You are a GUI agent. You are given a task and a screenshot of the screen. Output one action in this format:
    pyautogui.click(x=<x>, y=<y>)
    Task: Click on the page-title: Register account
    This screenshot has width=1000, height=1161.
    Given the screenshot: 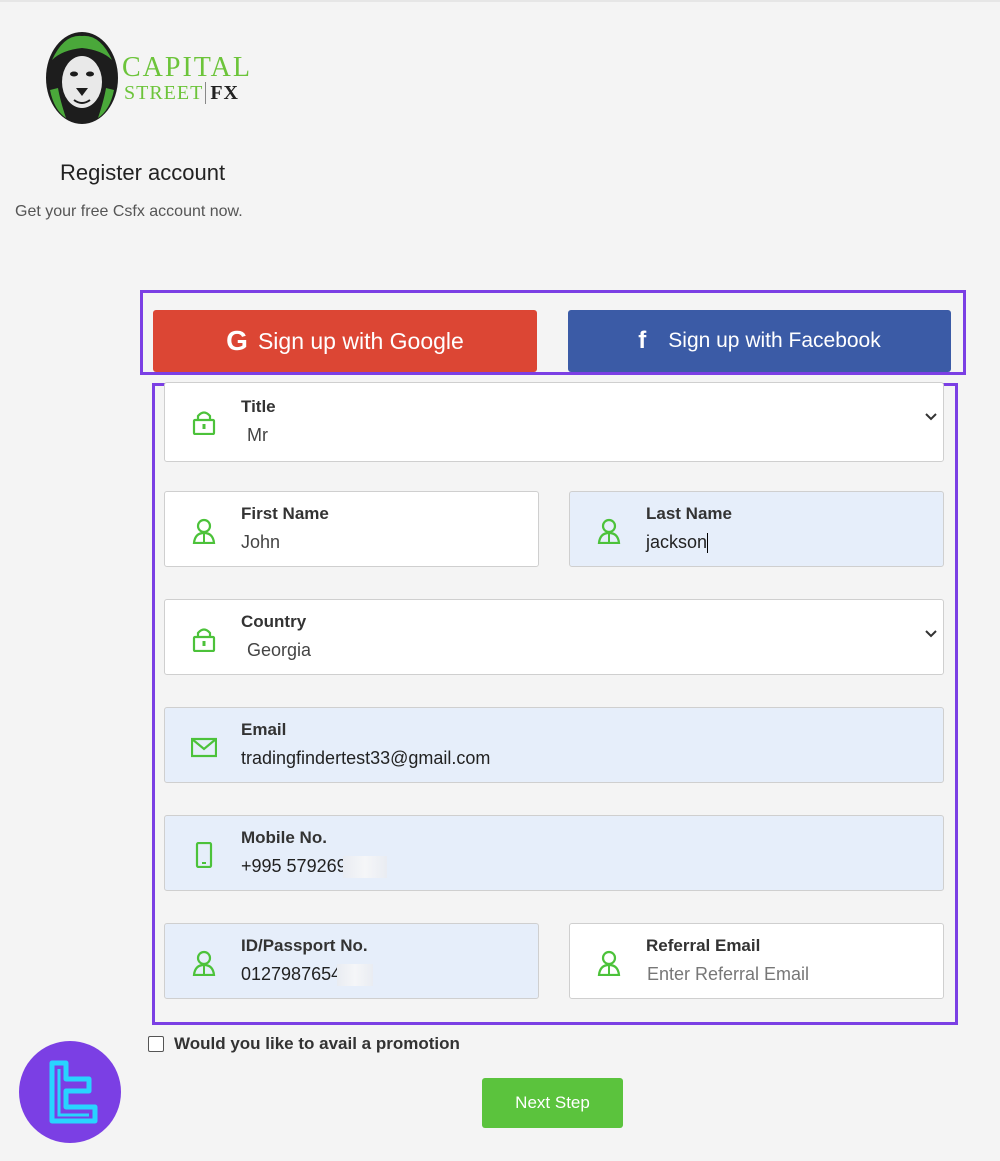 What is the action you would take?
    pyautogui.click(x=143, y=172)
    